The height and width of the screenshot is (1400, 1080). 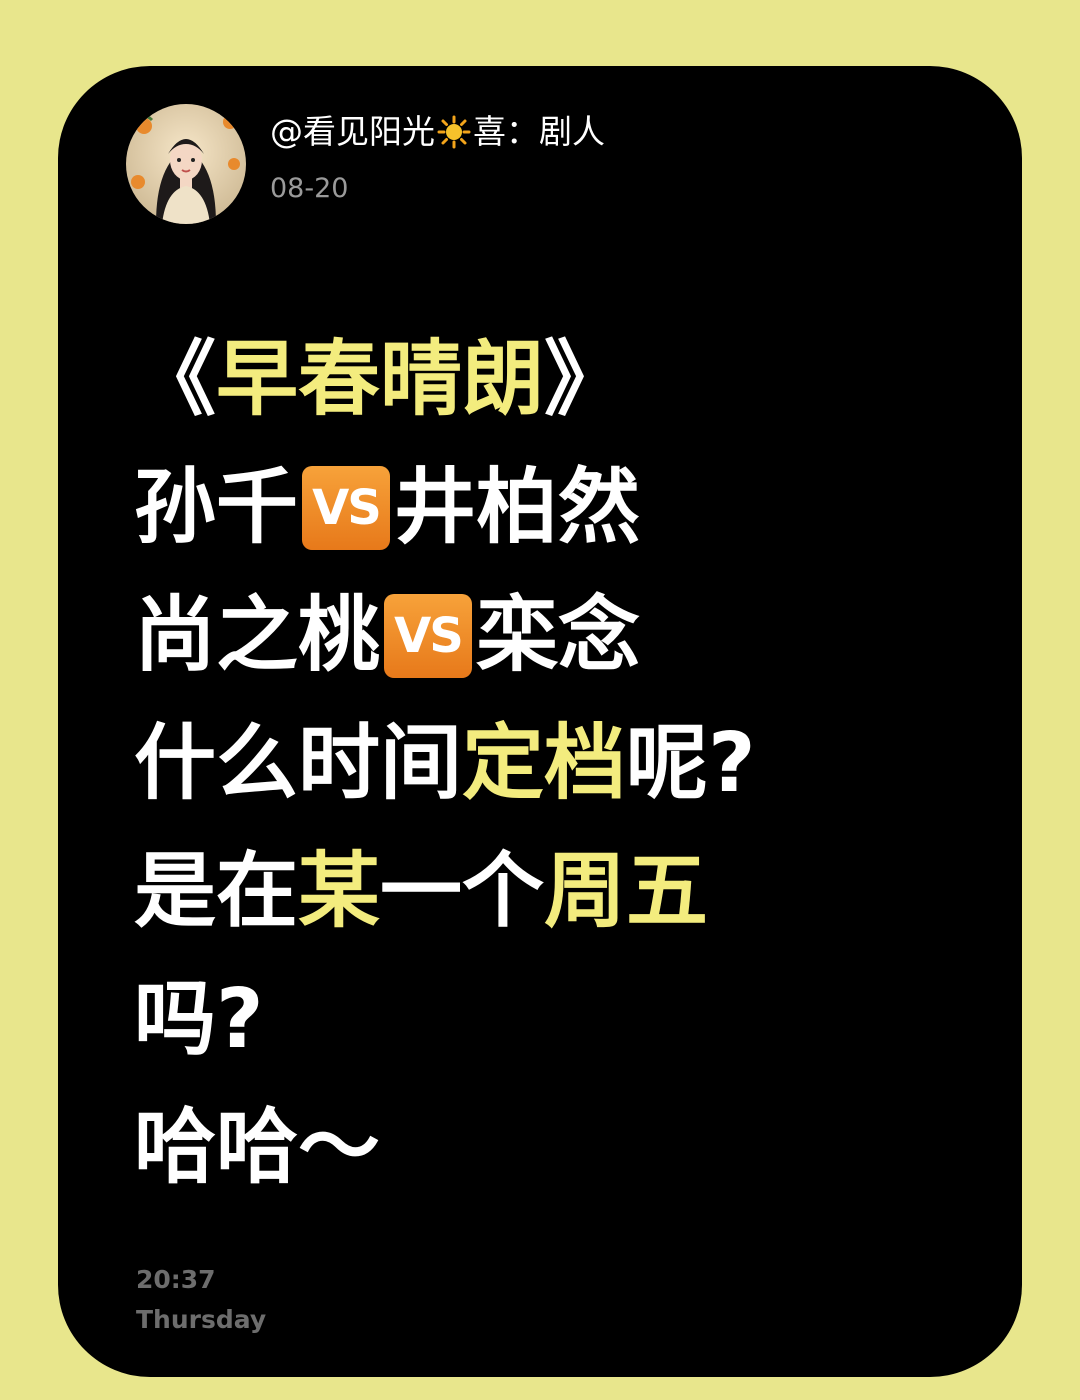 I want to click on post-date: 08-20, so click(x=309, y=188).